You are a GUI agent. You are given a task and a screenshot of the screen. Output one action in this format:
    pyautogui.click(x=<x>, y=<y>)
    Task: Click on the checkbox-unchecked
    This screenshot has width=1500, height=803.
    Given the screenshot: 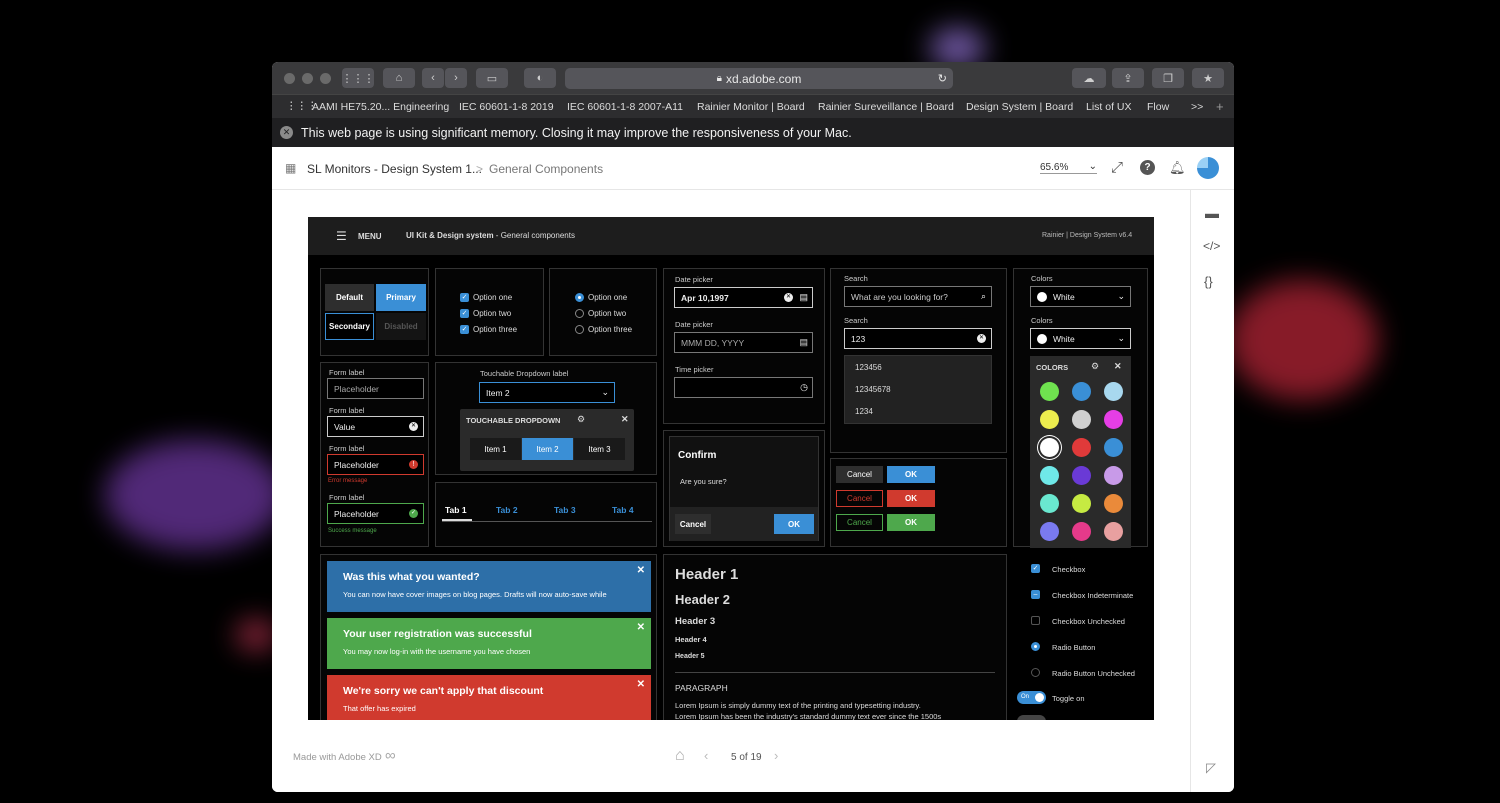 What is the action you would take?
    pyautogui.click(x=1035, y=620)
    